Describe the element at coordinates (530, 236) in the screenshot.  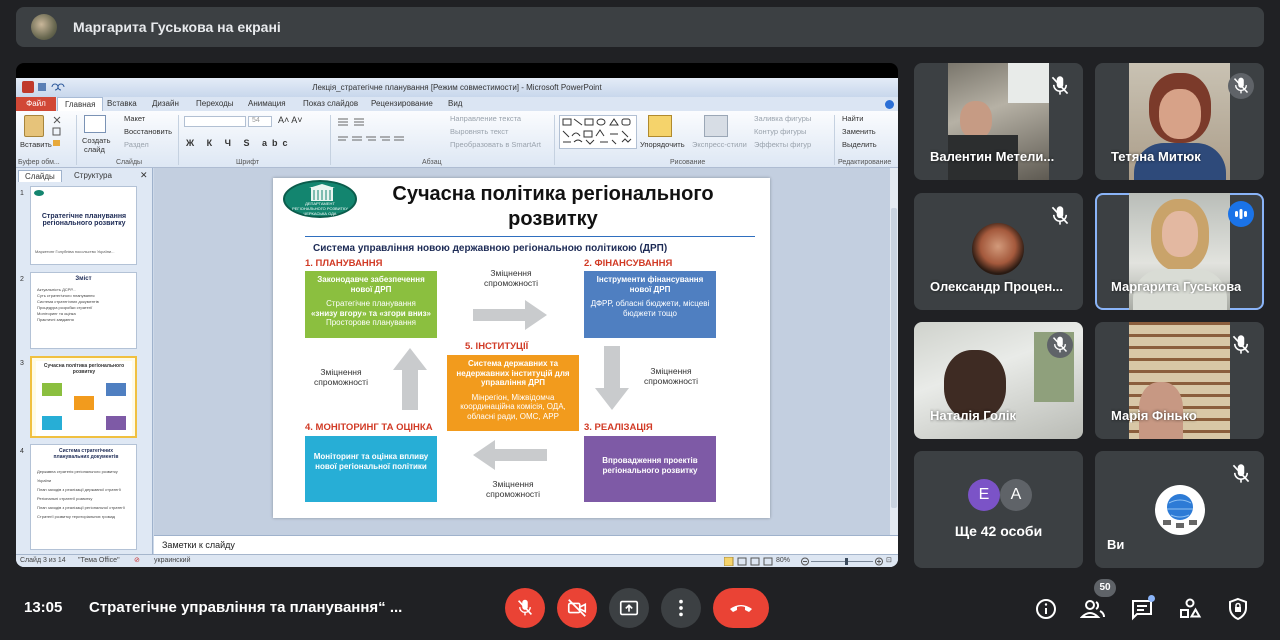
I see `title-underline` at that location.